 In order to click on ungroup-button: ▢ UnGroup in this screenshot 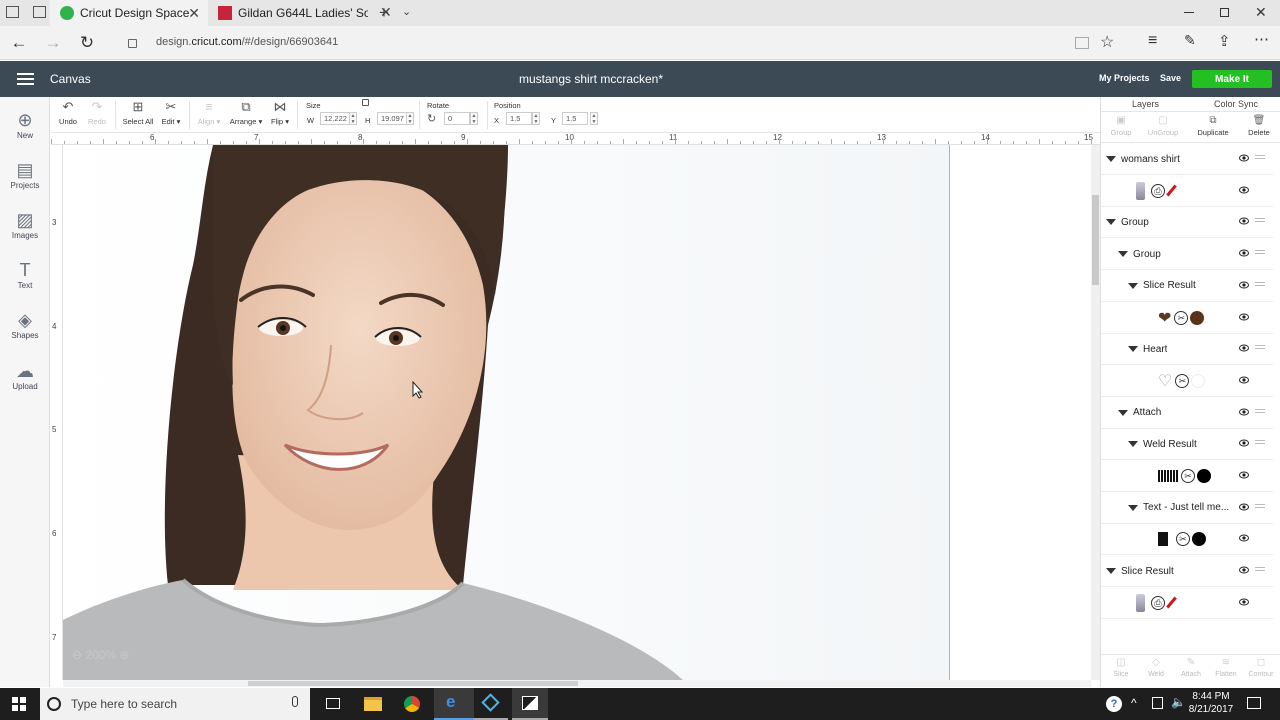, I will do `click(1163, 126)`.